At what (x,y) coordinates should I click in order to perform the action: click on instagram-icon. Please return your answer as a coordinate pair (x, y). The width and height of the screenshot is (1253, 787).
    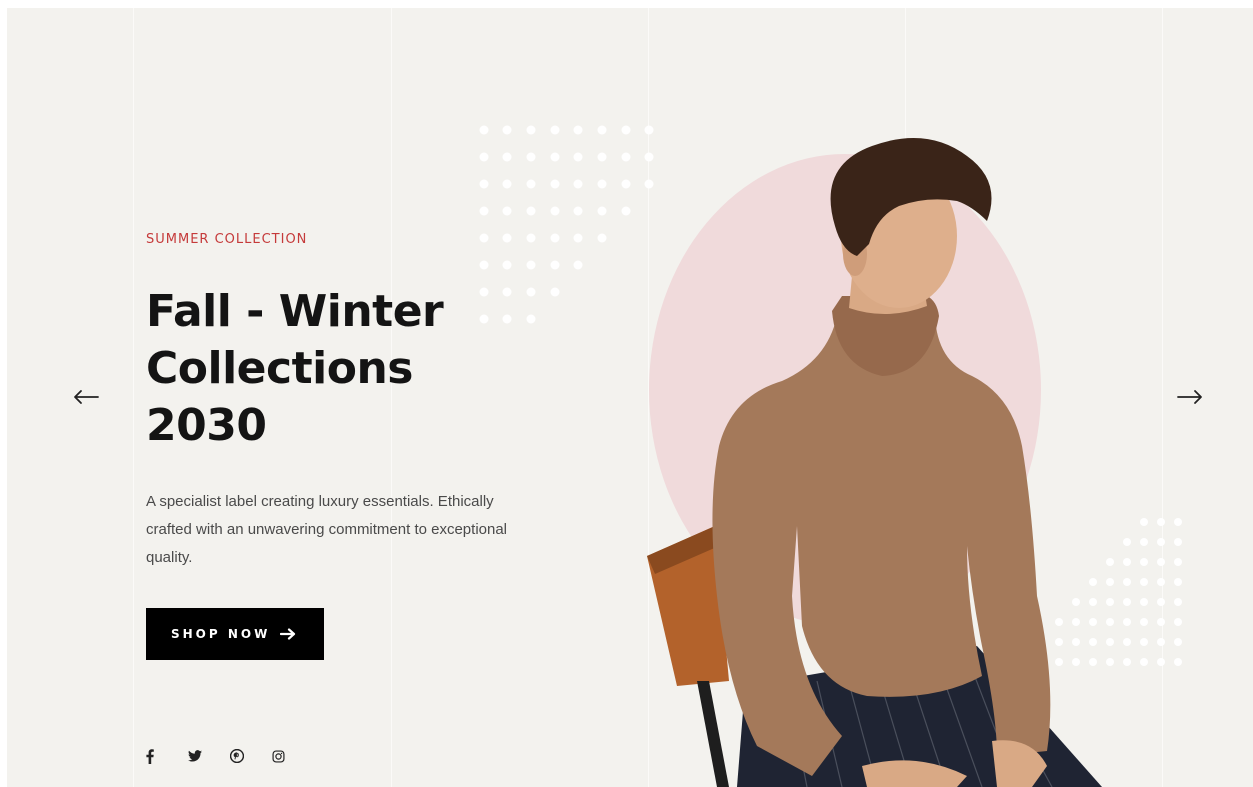
    Looking at the image, I should click on (278, 756).